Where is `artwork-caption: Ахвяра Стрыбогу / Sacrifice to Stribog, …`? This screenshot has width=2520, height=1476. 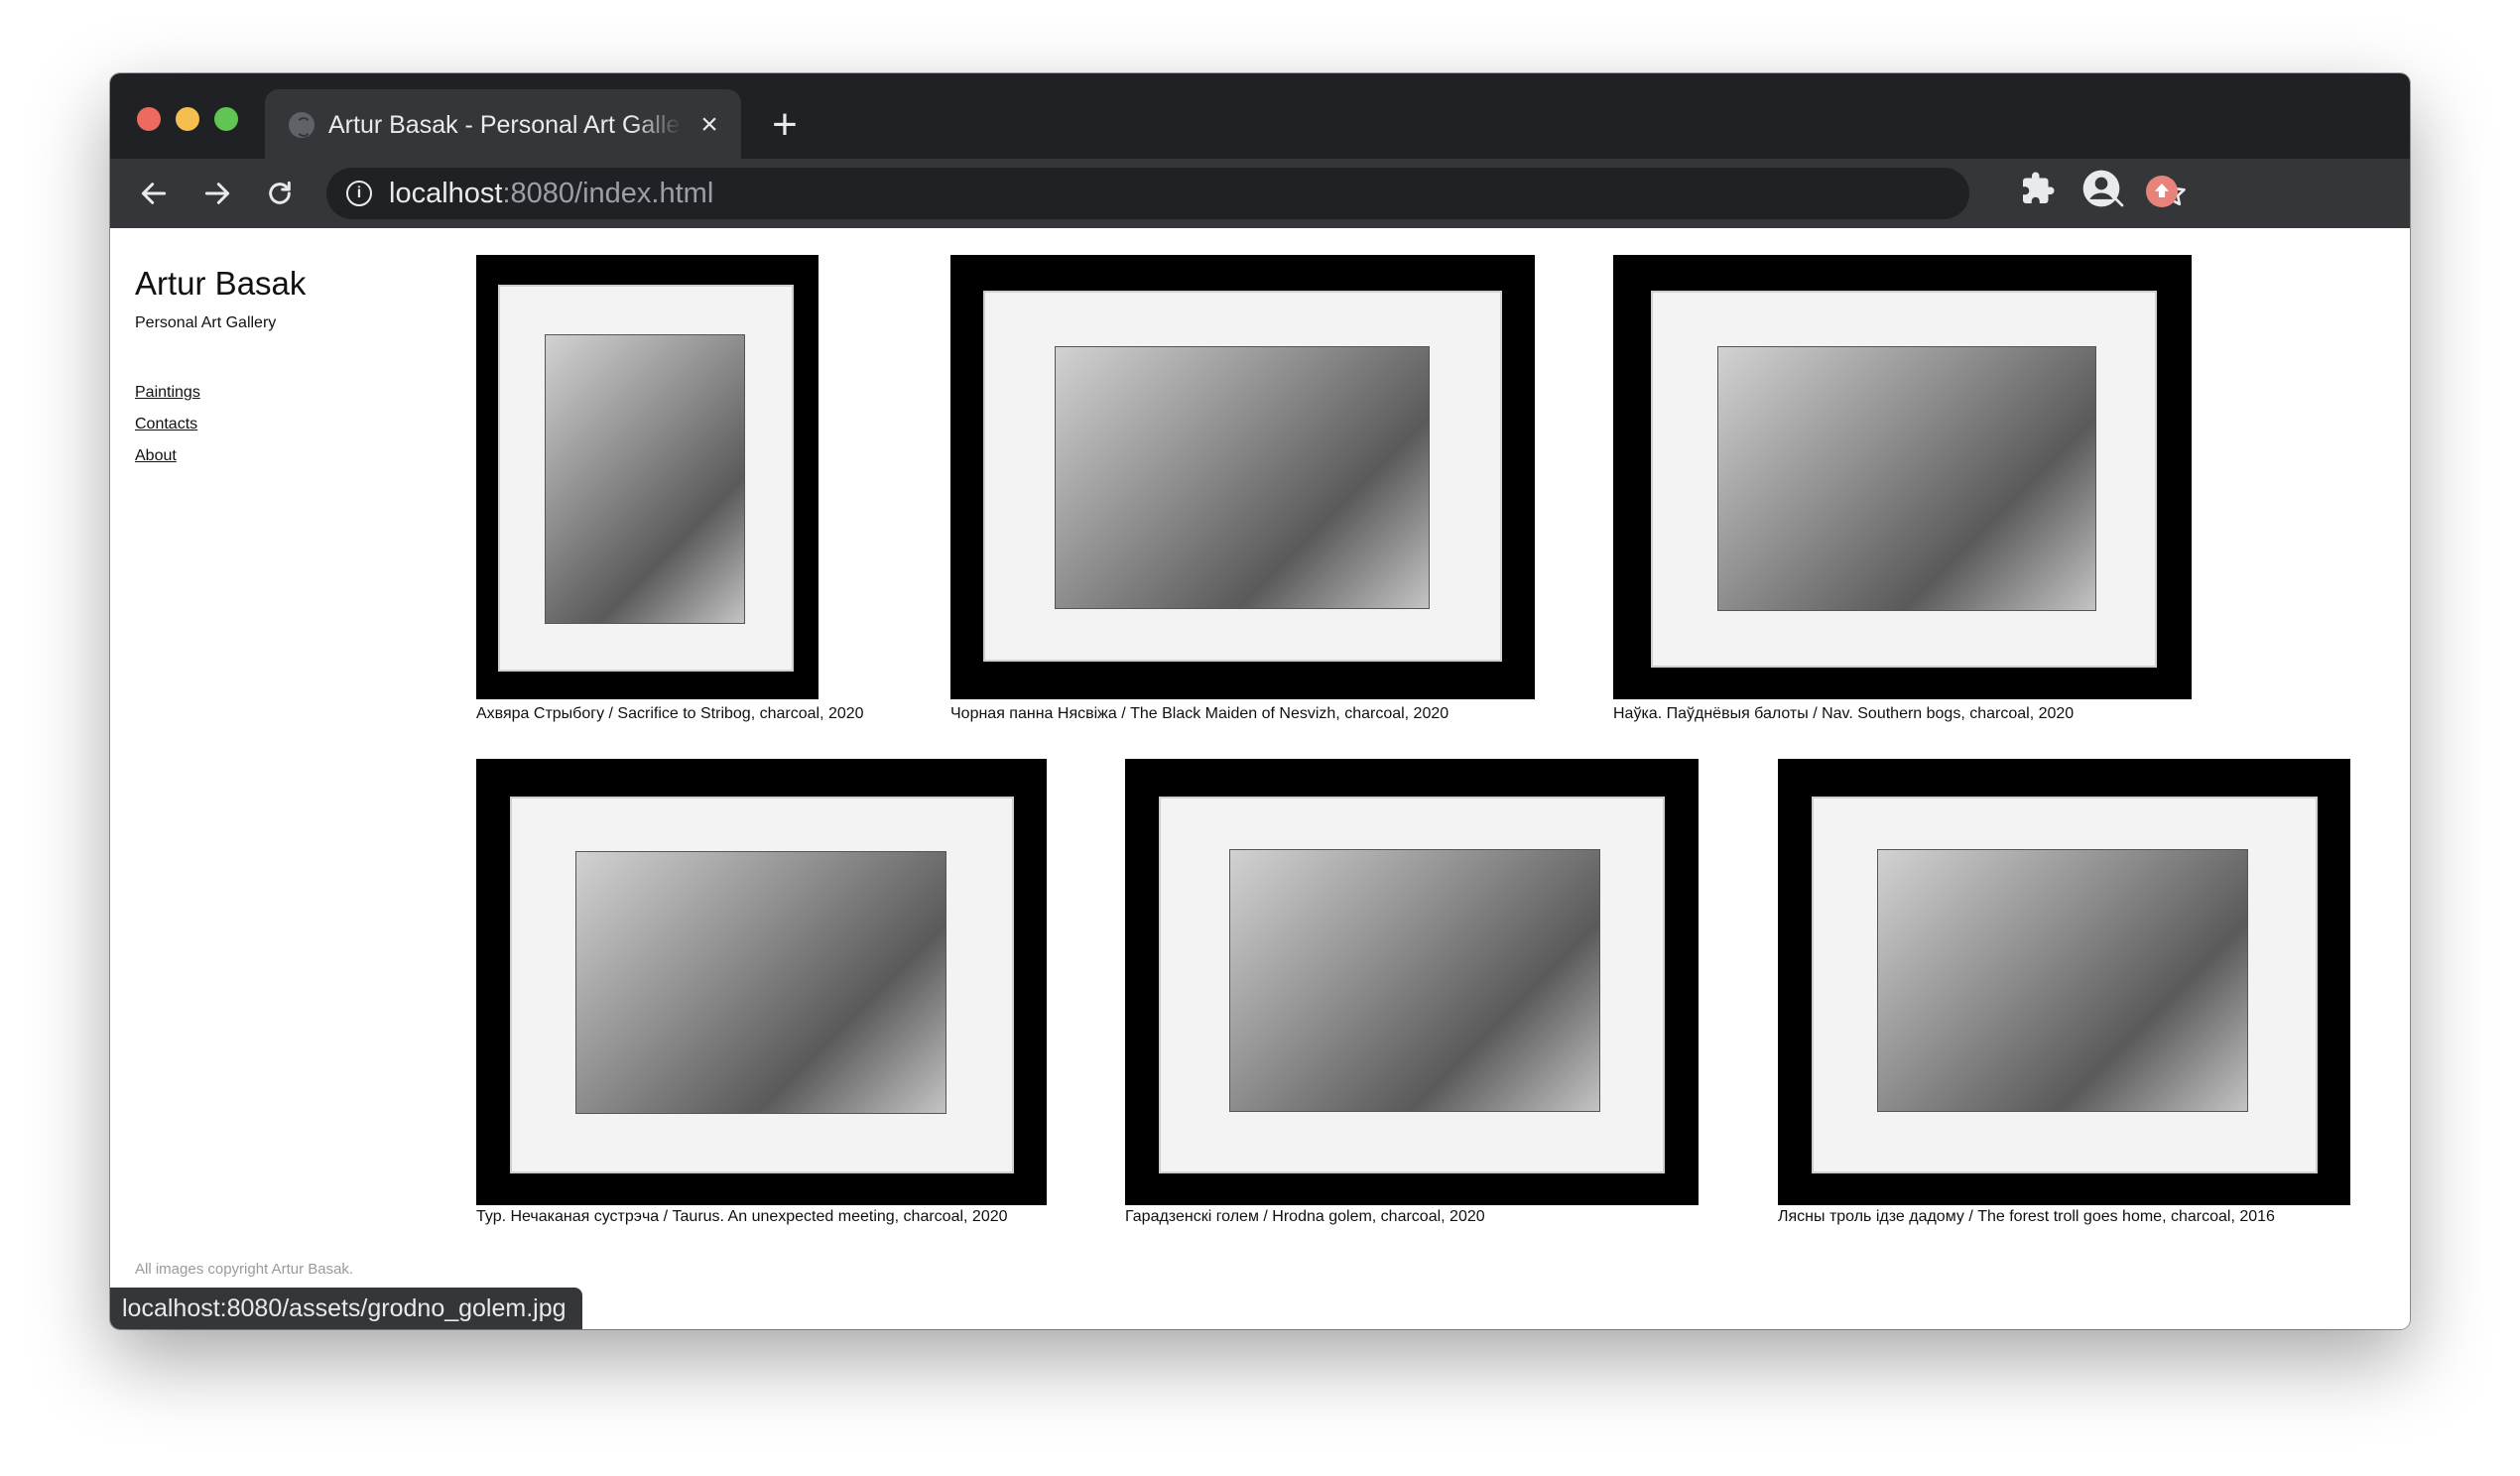 artwork-caption: Ахвяра Стрыбогу / Sacrifice to Stribog, … is located at coordinates (670, 713).